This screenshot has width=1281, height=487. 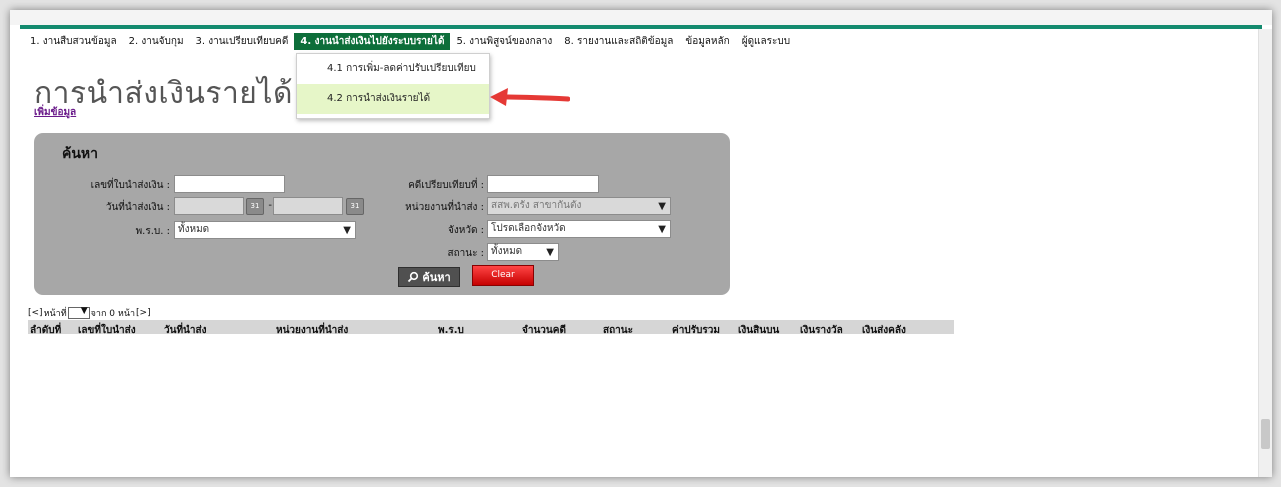 What do you see at coordinates (55, 314) in the screenshot?
I see `pager-page-label: หน้าที่` at bounding box center [55, 314].